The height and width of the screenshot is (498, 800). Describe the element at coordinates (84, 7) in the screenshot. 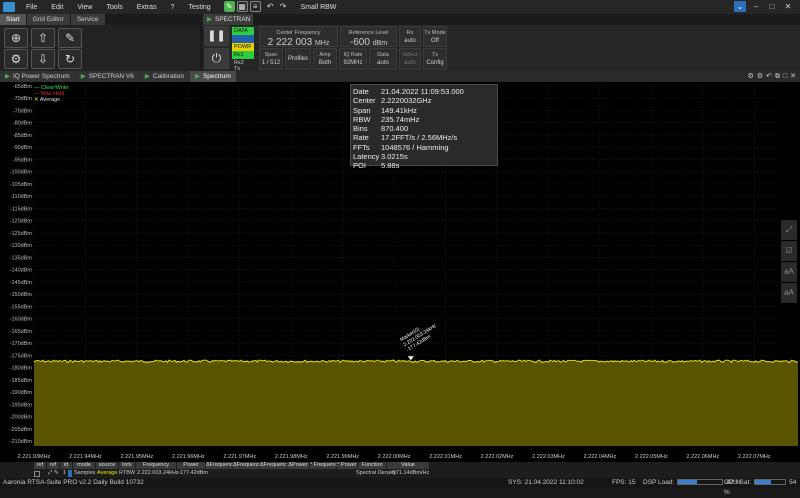

I see `menu-view: View` at that location.